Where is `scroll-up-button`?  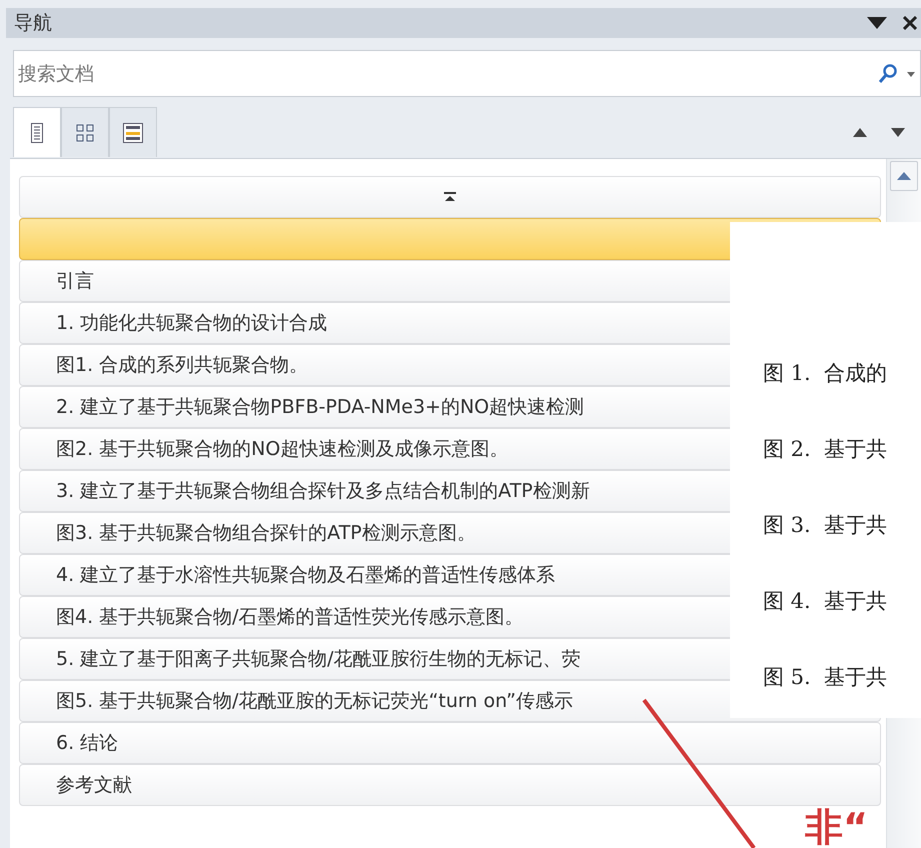 scroll-up-button is located at coordinates (904, 176).